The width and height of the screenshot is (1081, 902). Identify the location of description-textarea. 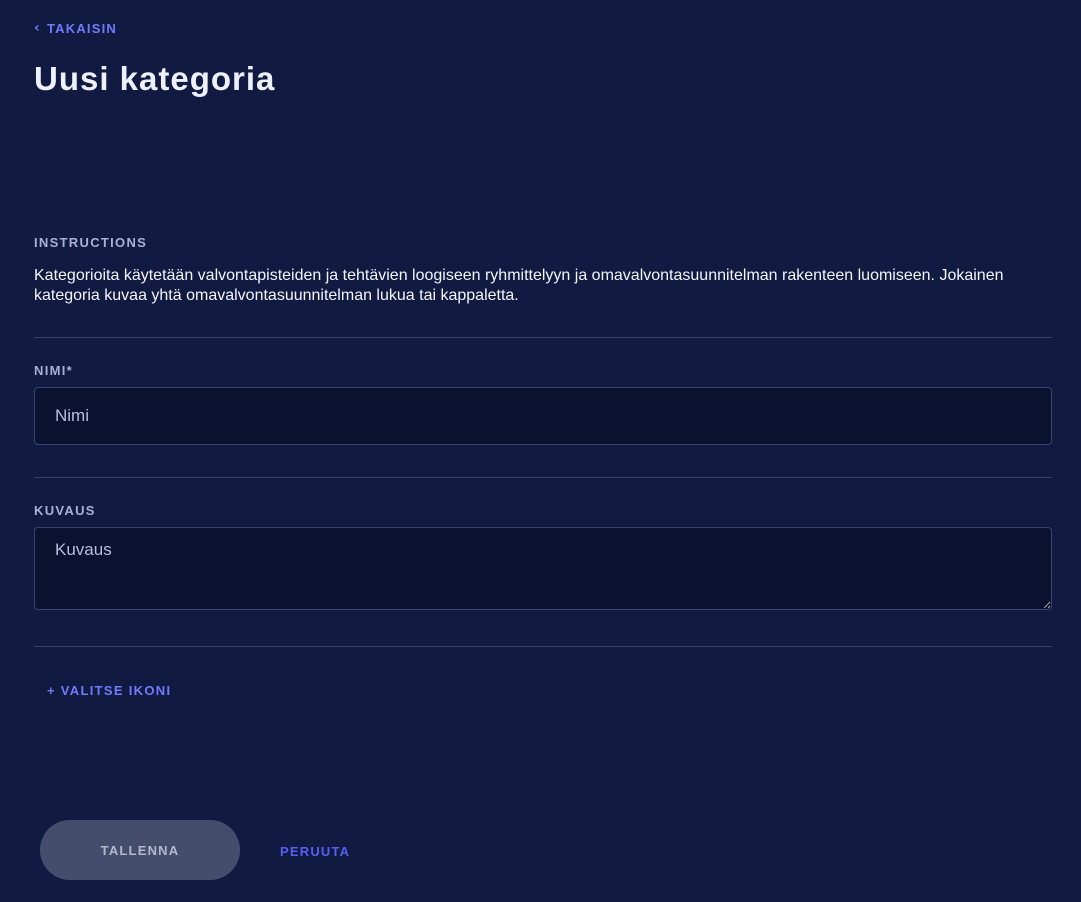
(543, 568).